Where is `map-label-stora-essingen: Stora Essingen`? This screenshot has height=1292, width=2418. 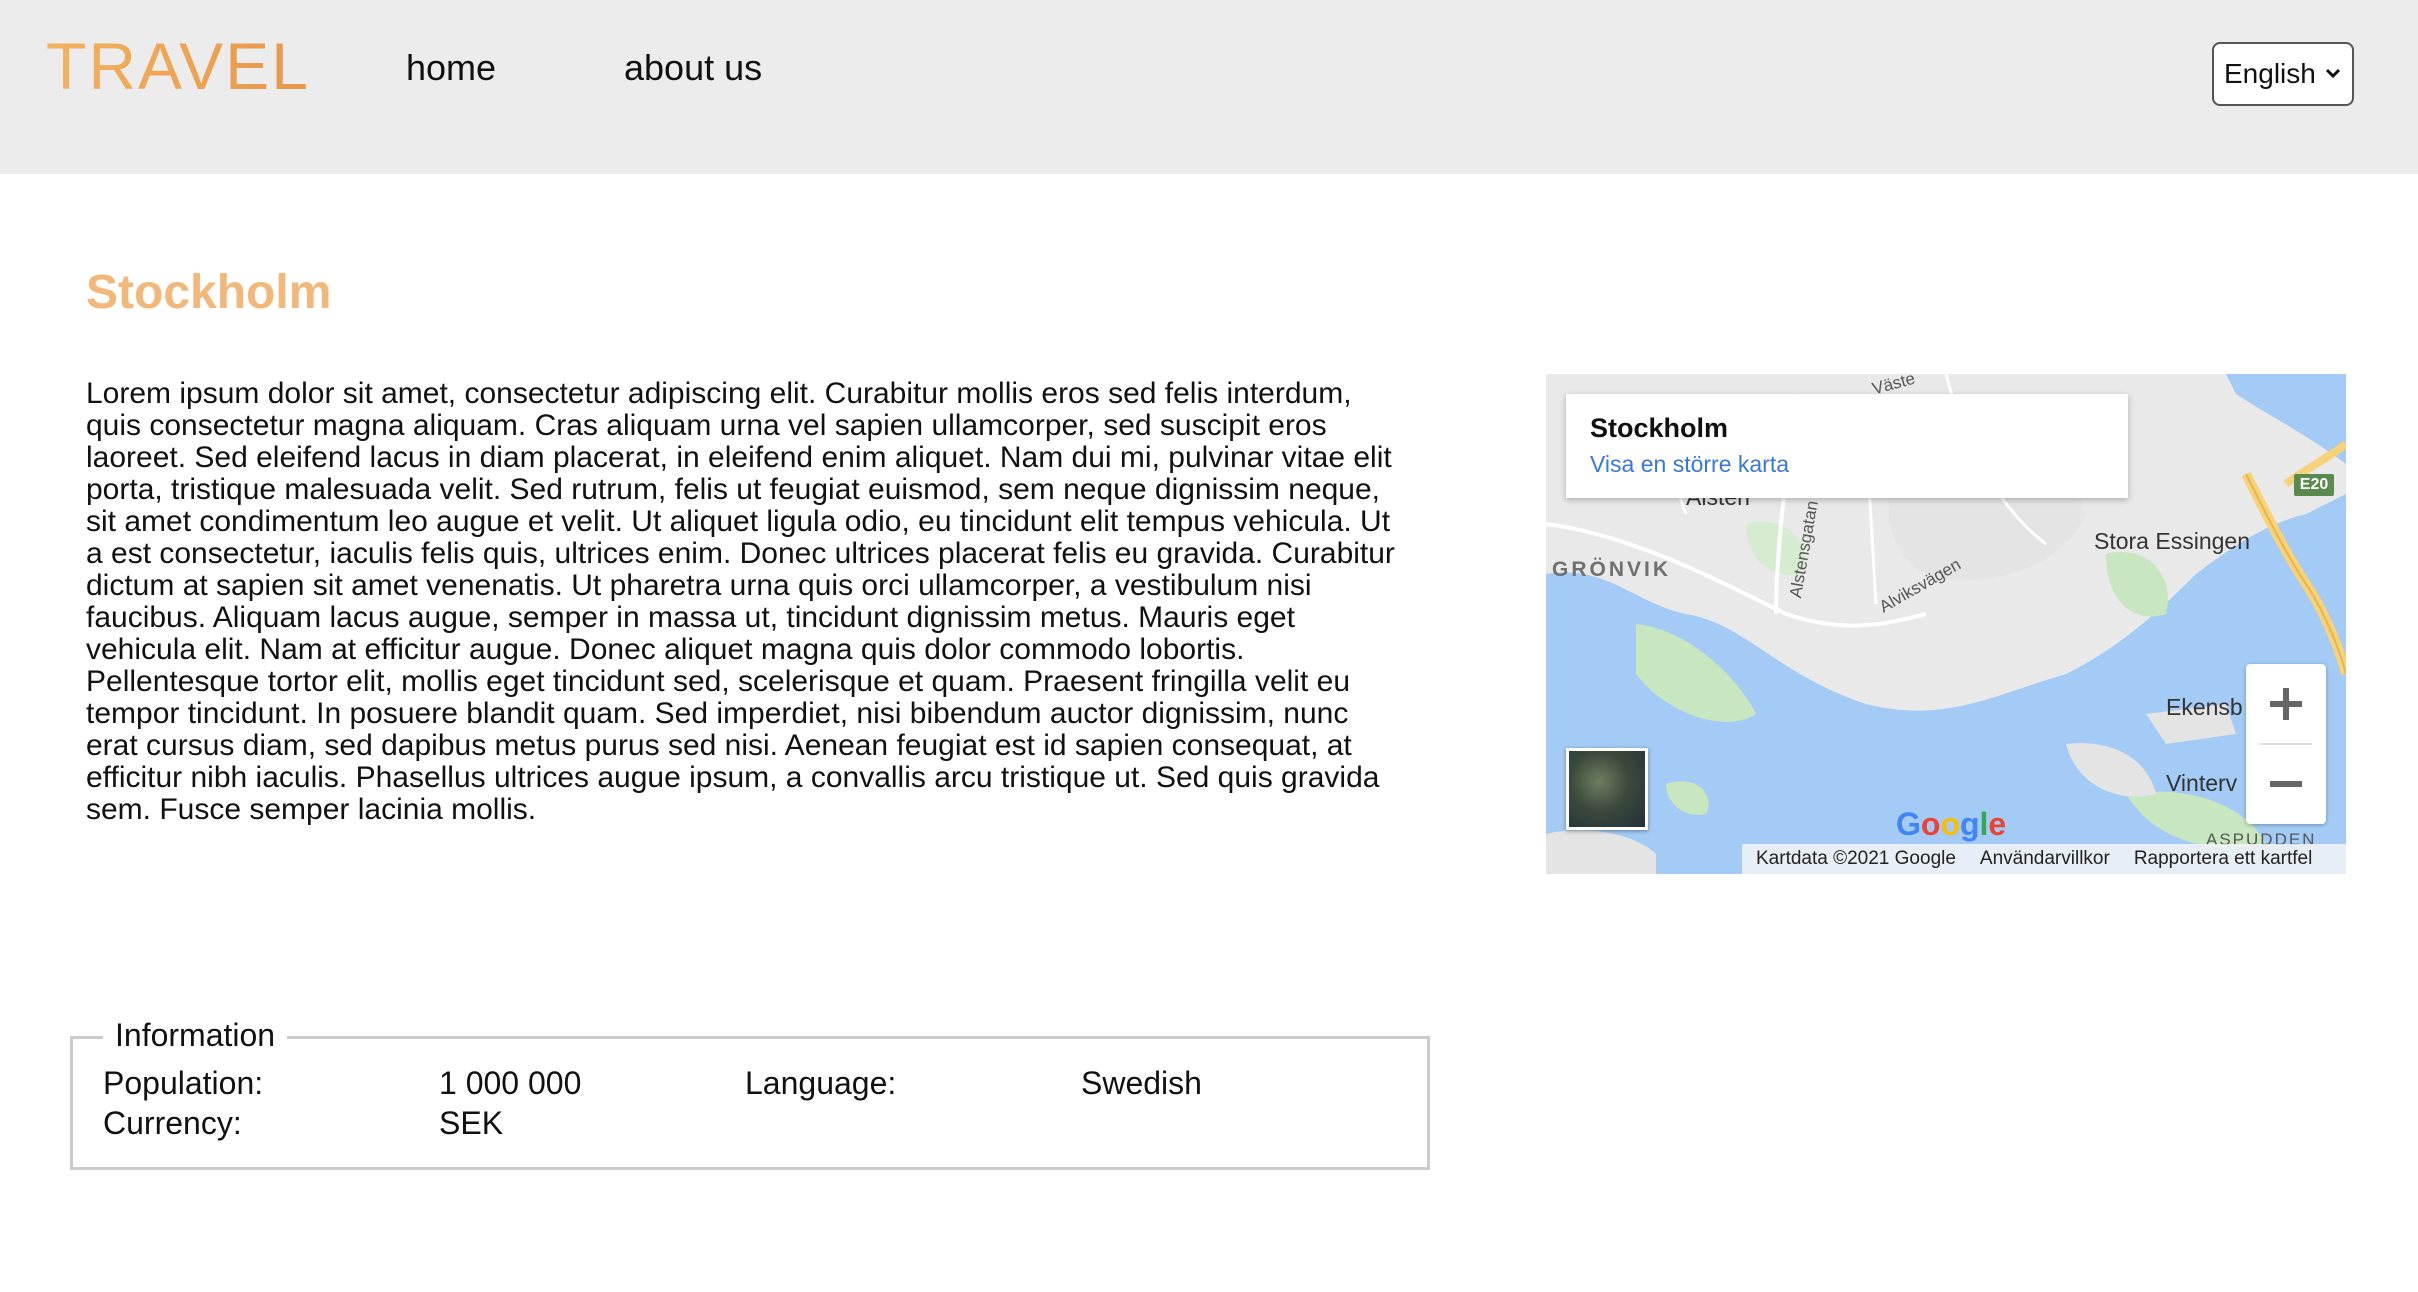
map-label-stora-essingen: Stora Essingen is located at coordinates (2172, 541).